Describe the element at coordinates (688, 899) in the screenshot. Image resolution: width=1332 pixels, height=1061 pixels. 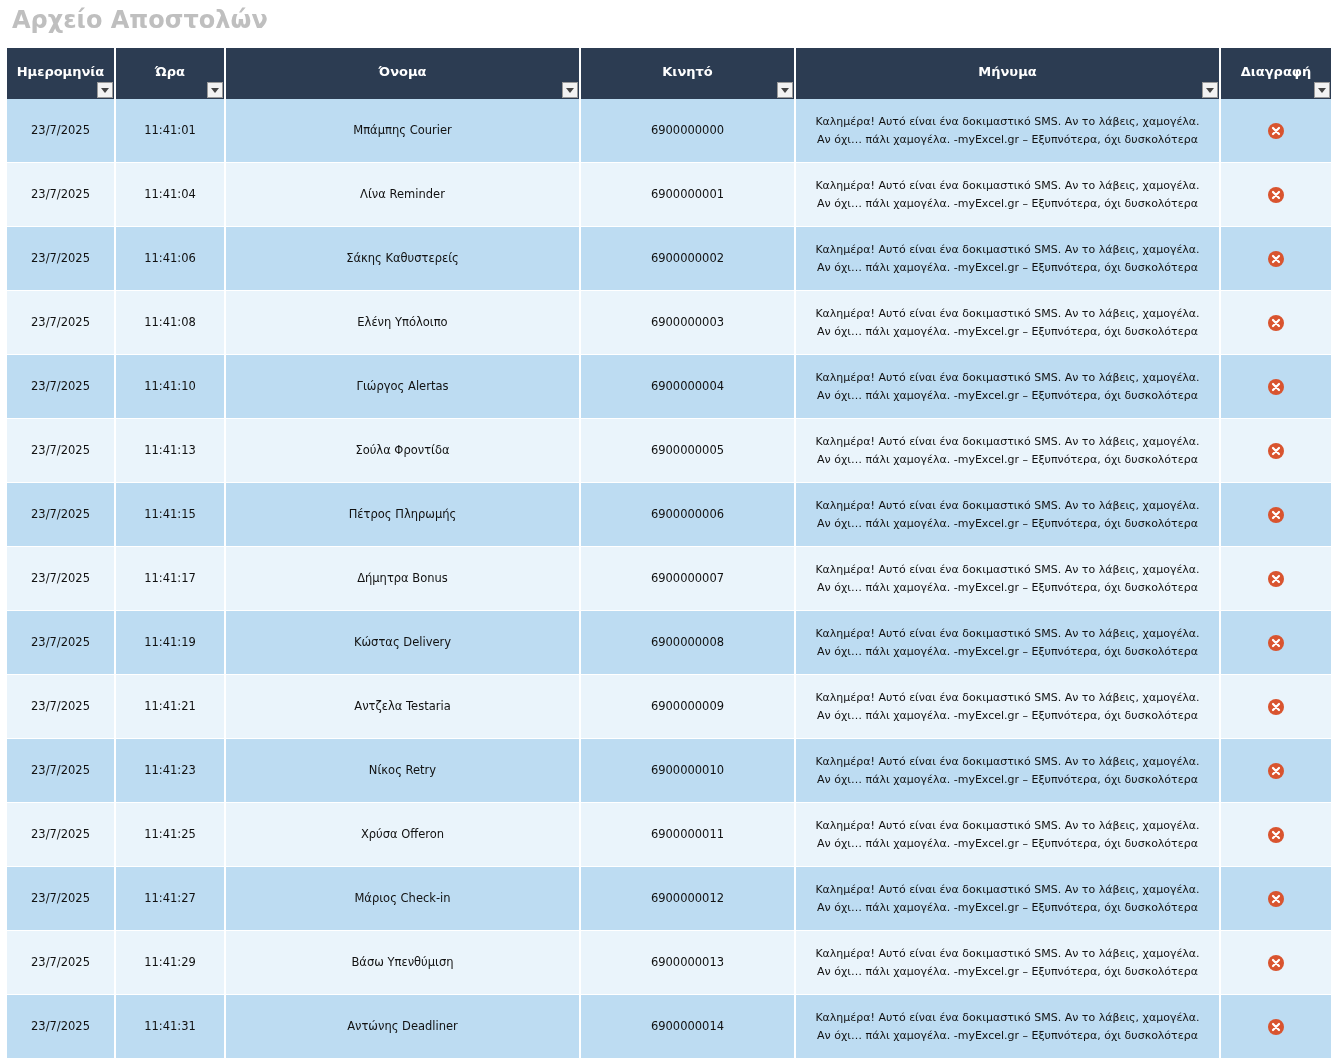
I see `mobile-cell: 6900000012` at that location.